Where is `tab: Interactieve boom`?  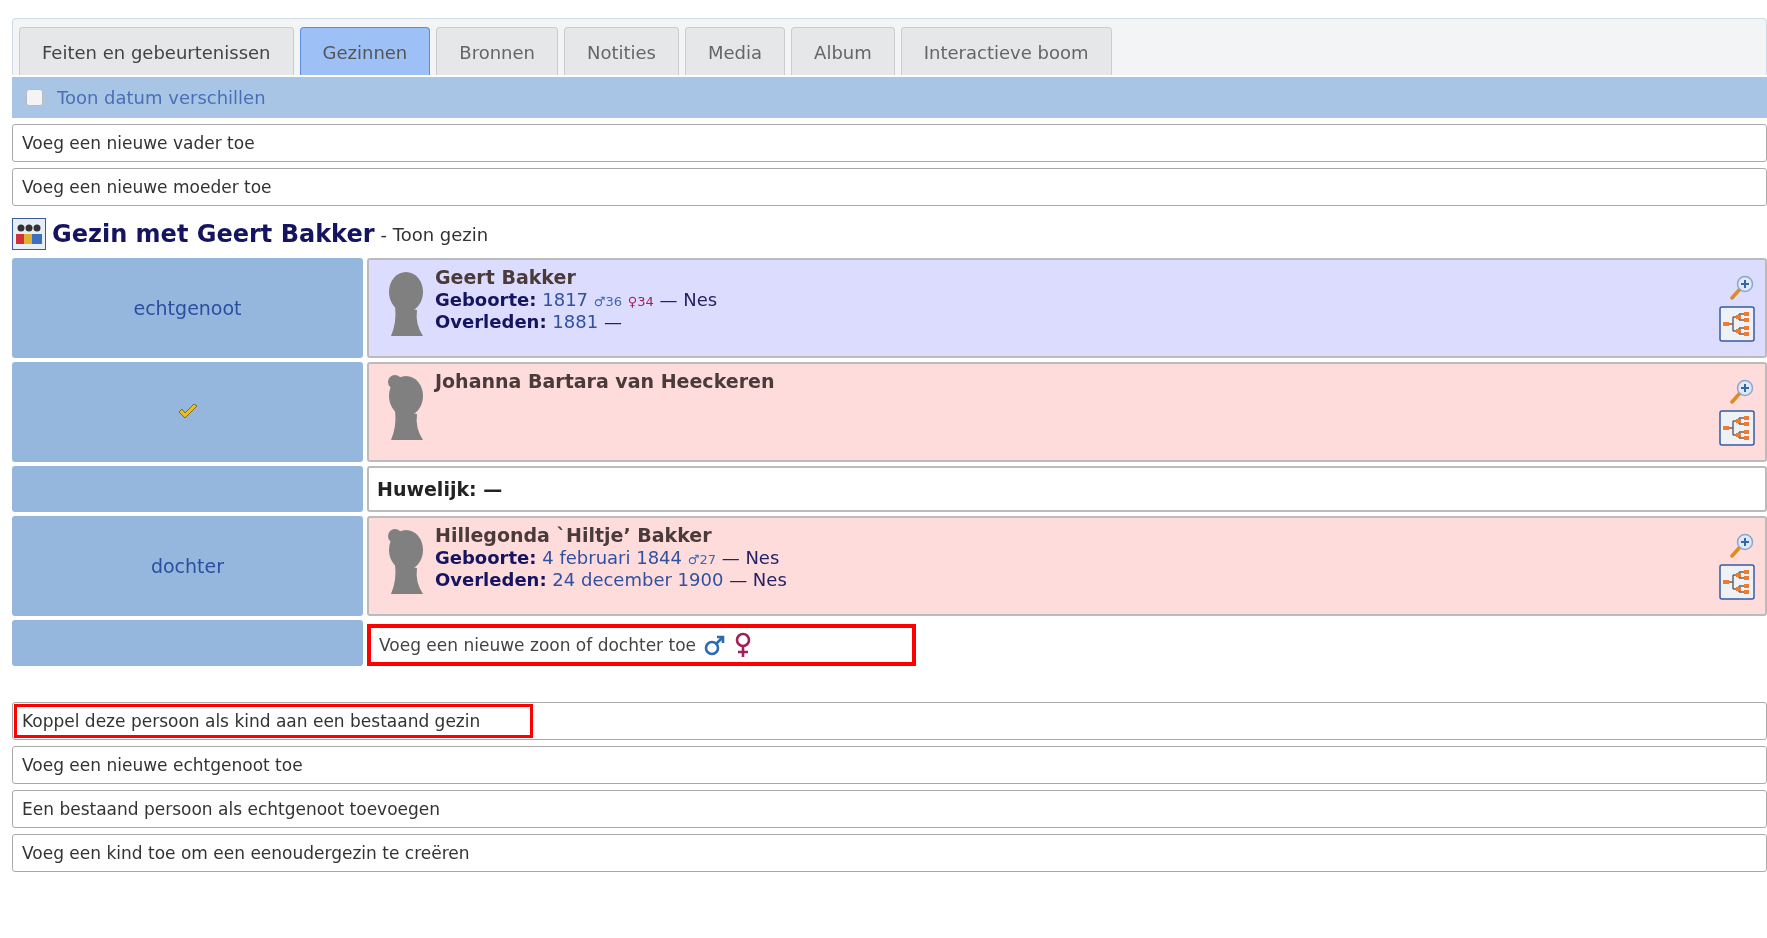 tab: Interactieve boom is located at coordinates (1006, 51).